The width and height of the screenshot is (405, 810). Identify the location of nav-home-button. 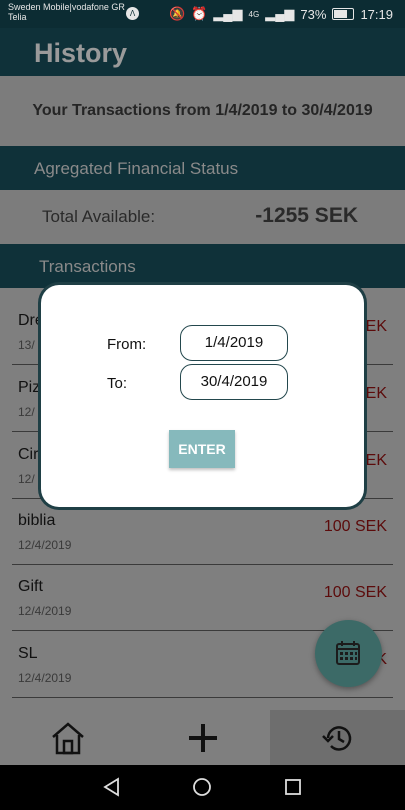
(67, 737).